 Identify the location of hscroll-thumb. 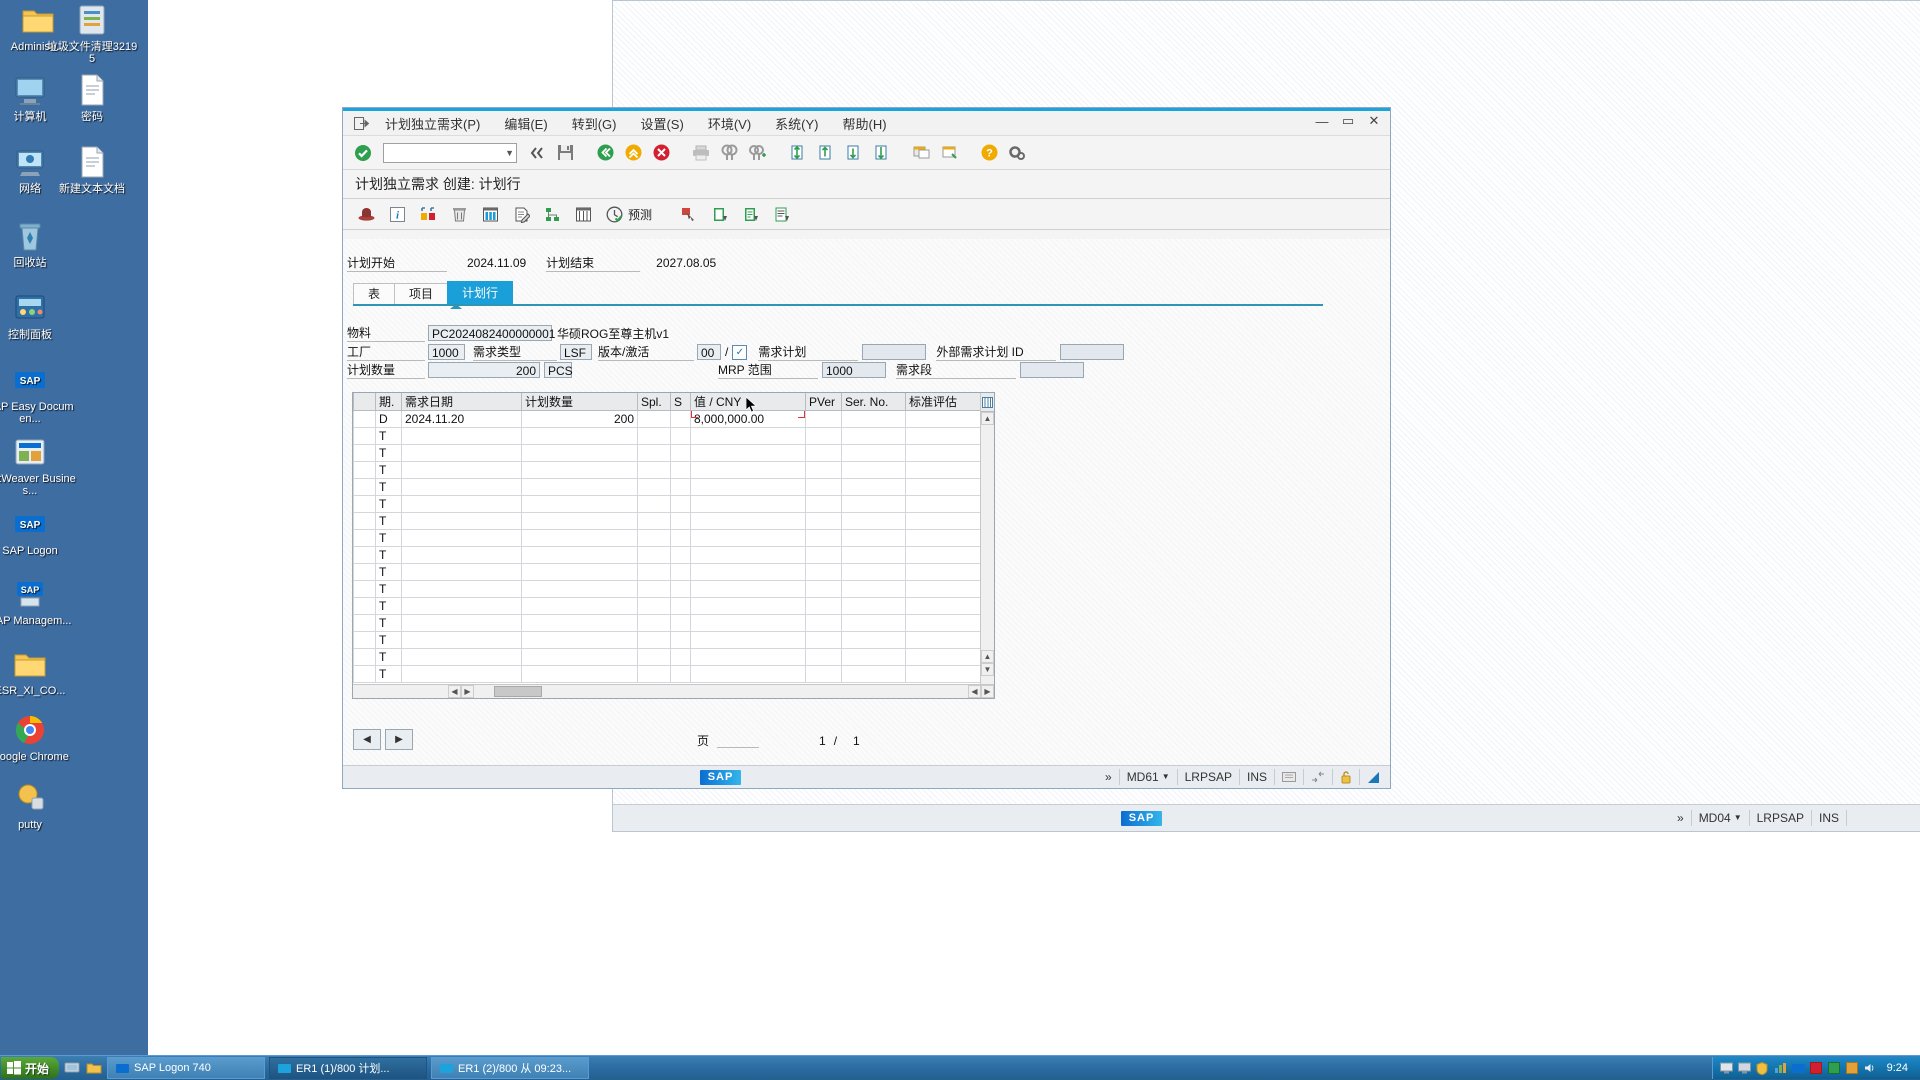
(518, 691).